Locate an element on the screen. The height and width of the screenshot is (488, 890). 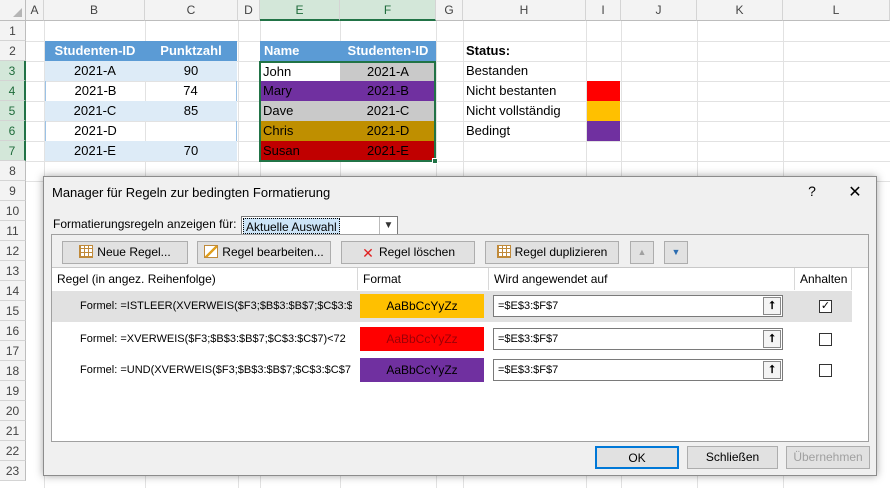
show-rules-dropdown: Aktuelle Auswahl ▼ is located at coordinates (319, 226).